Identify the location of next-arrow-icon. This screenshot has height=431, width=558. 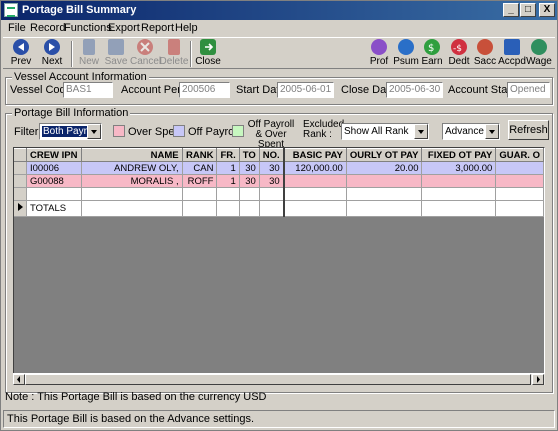
(52, 47).